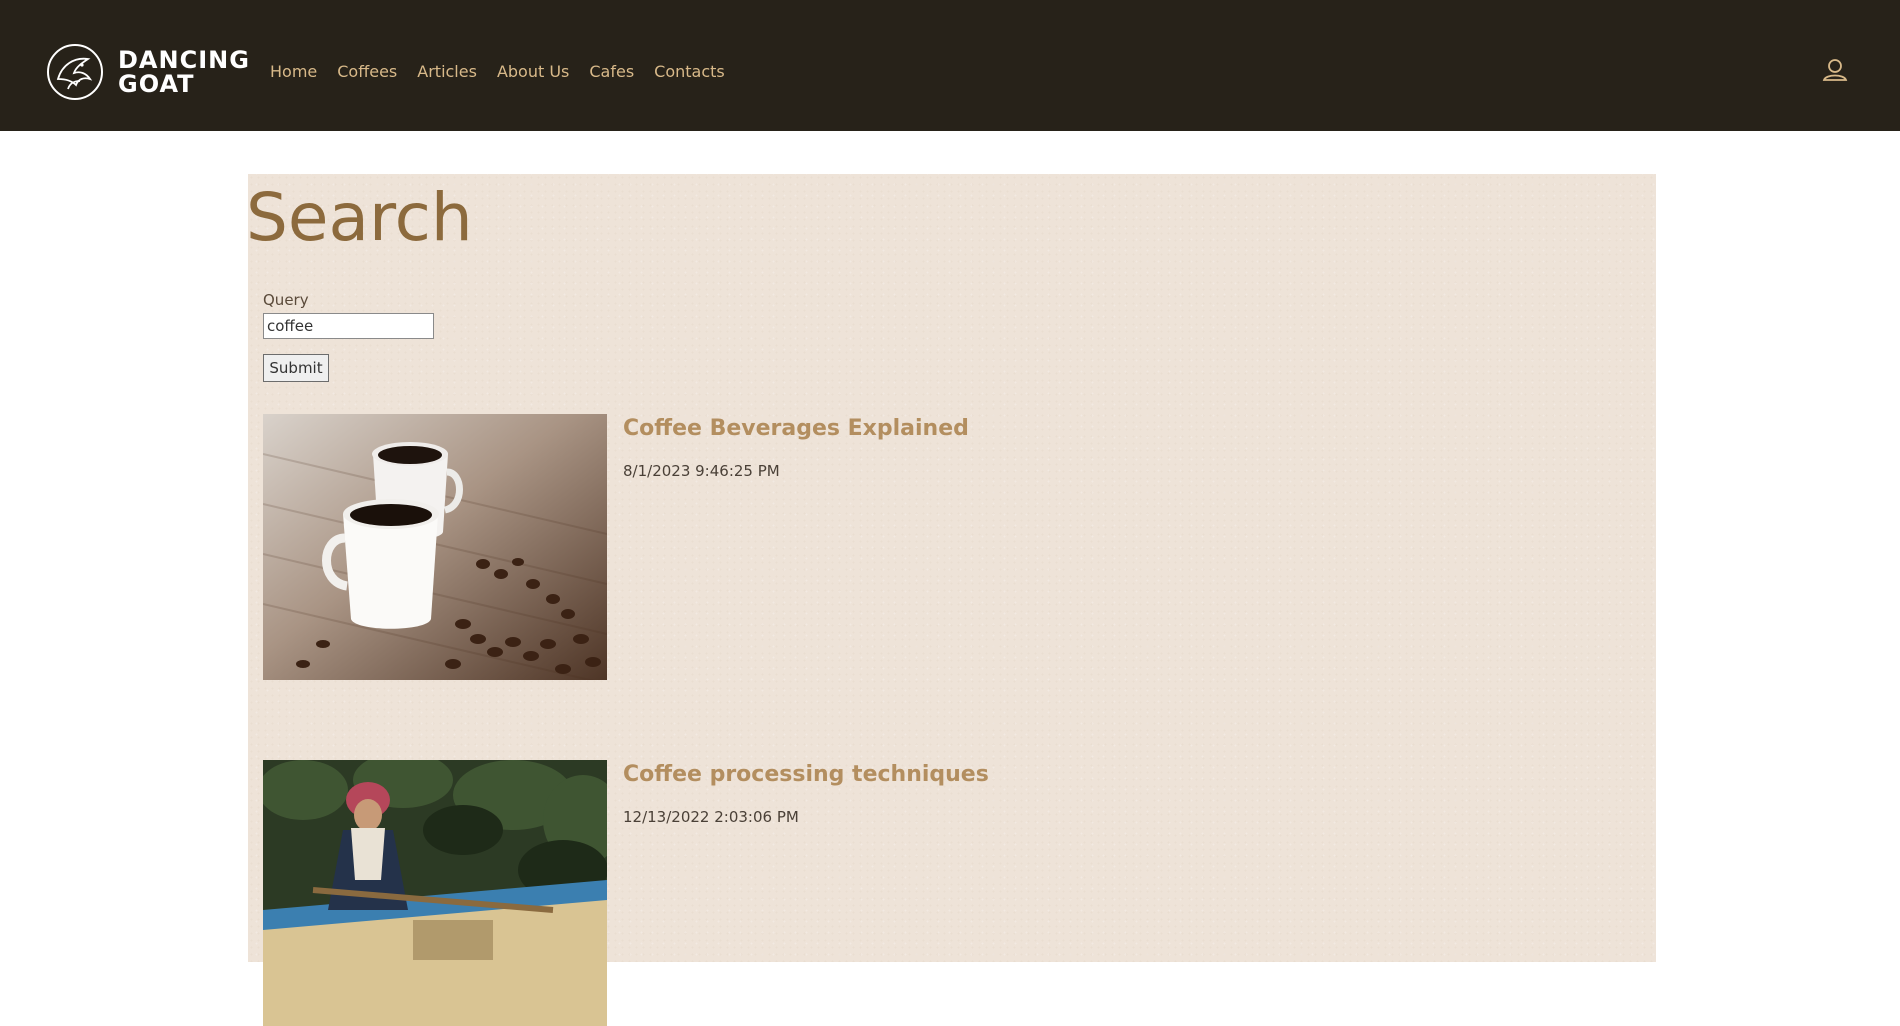 The image size is (1900, 1026). Describe the element at coordinates (796, 429) in the screenshot. I see `result-title: Coffee Beverages Explained` at that location.